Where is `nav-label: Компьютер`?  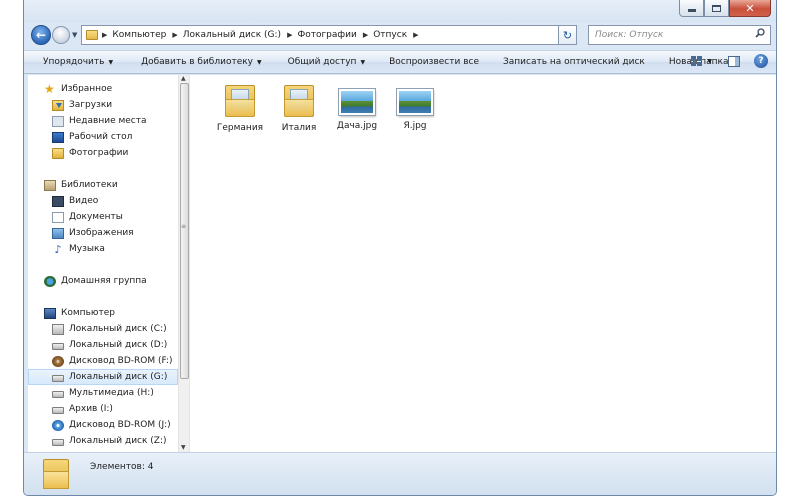 nav-label: Компьютер is located at coordinates (88, 313).